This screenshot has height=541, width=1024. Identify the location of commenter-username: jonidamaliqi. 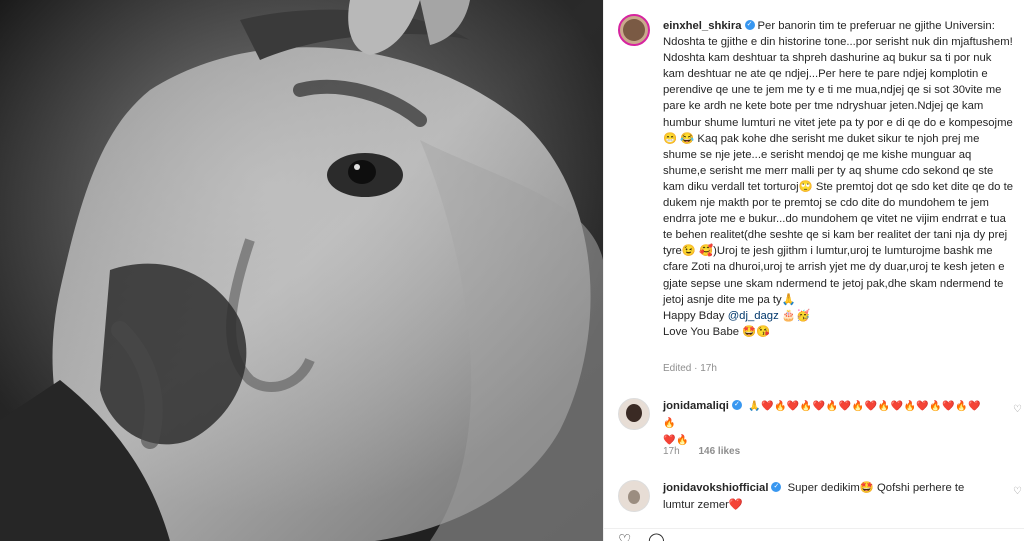
(696, 406).